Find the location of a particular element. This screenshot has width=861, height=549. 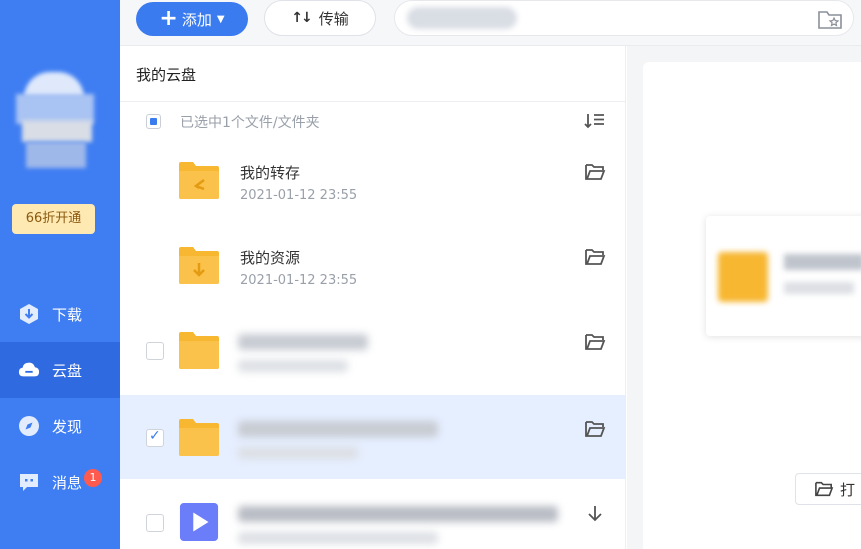

sidebar-item-download: 下载 is located at coordinates (60, 314).